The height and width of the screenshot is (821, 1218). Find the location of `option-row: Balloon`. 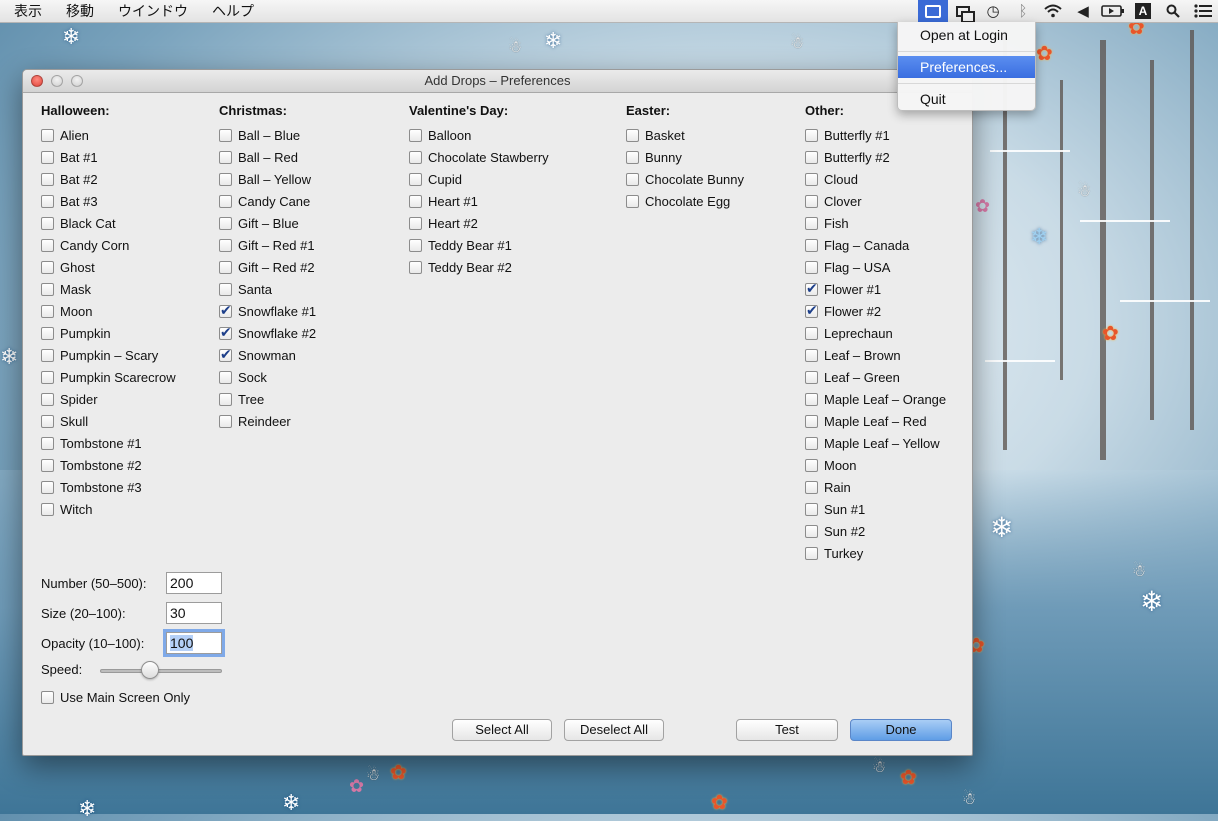

option-row: Balloon is located at coordinates (479, 135).